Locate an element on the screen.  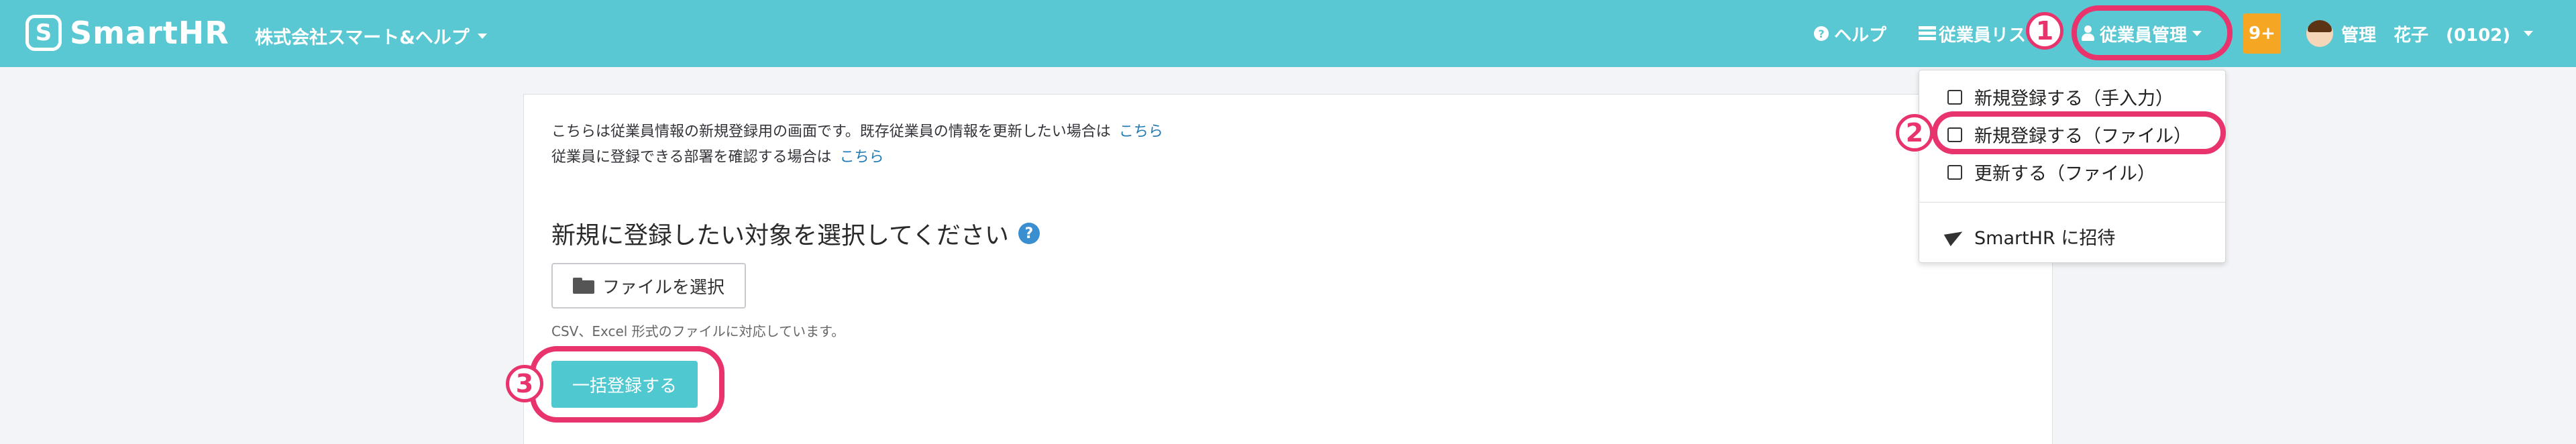
dropdown-divider is located at coordinates (2072, 202).